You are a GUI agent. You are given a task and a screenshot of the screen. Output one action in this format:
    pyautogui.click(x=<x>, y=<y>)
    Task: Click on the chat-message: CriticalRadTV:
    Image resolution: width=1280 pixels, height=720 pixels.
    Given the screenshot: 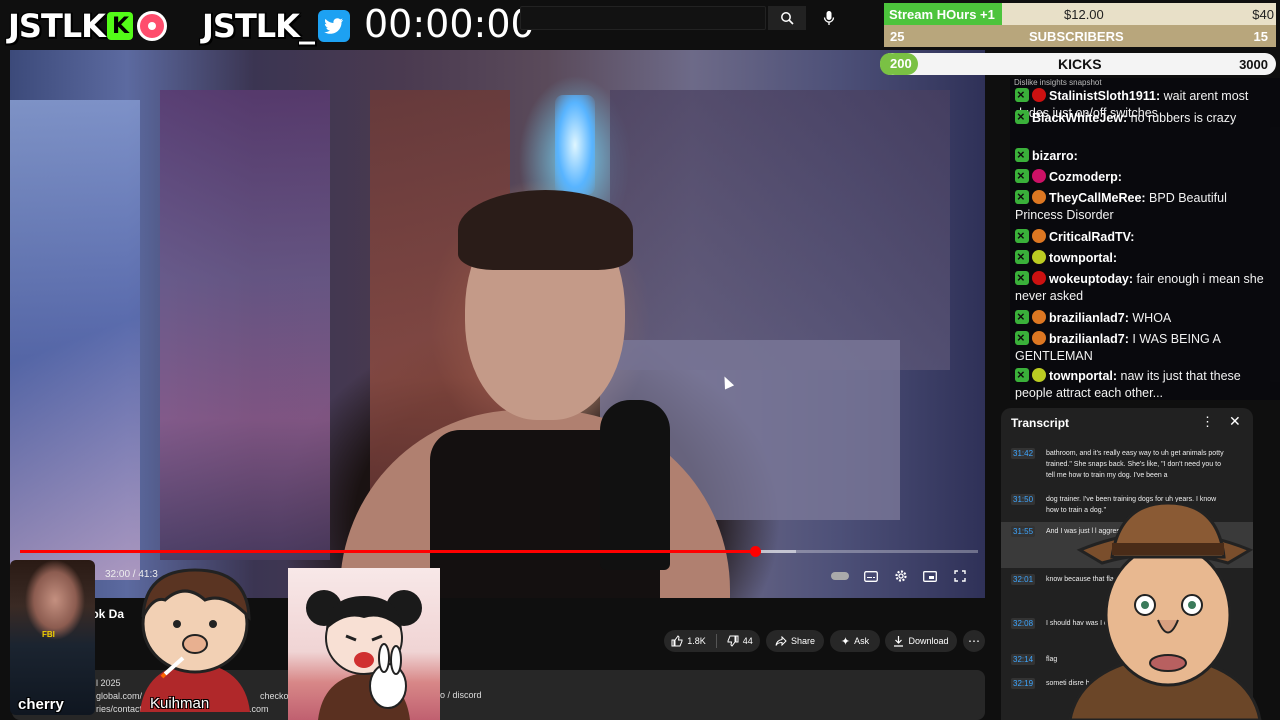 What is the action you would take?
    pyautogui.click(x=1146, y=236)
    